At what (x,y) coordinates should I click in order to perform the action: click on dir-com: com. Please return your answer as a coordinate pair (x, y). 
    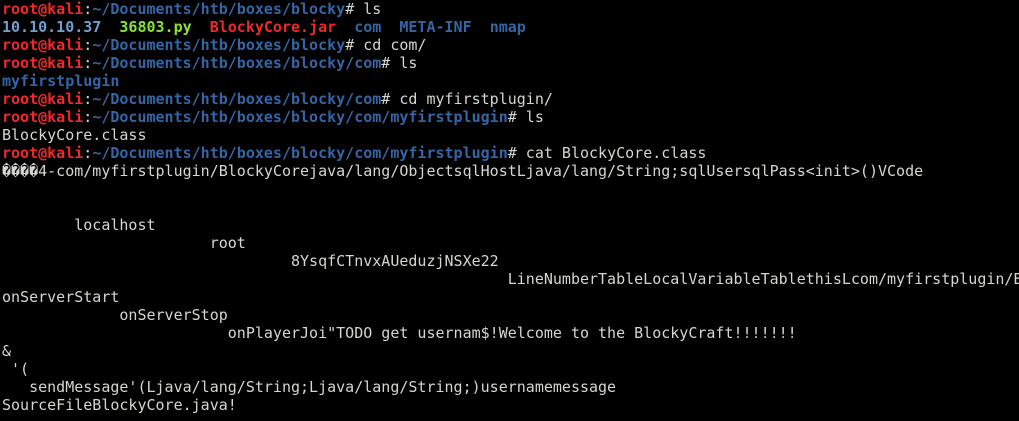
    Looking at the image, I should click on (368, 27).